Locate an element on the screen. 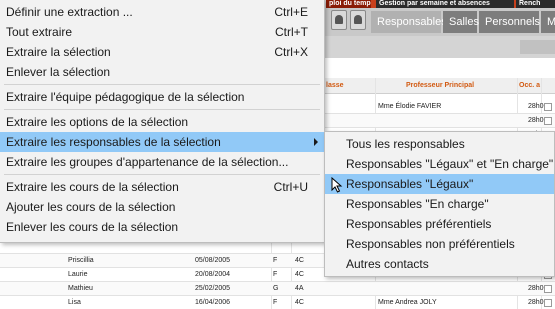 The width and height of the screenshot is (555, 309). birthdate-cell: 20/08/2004 is located at coordinates (213, 274).